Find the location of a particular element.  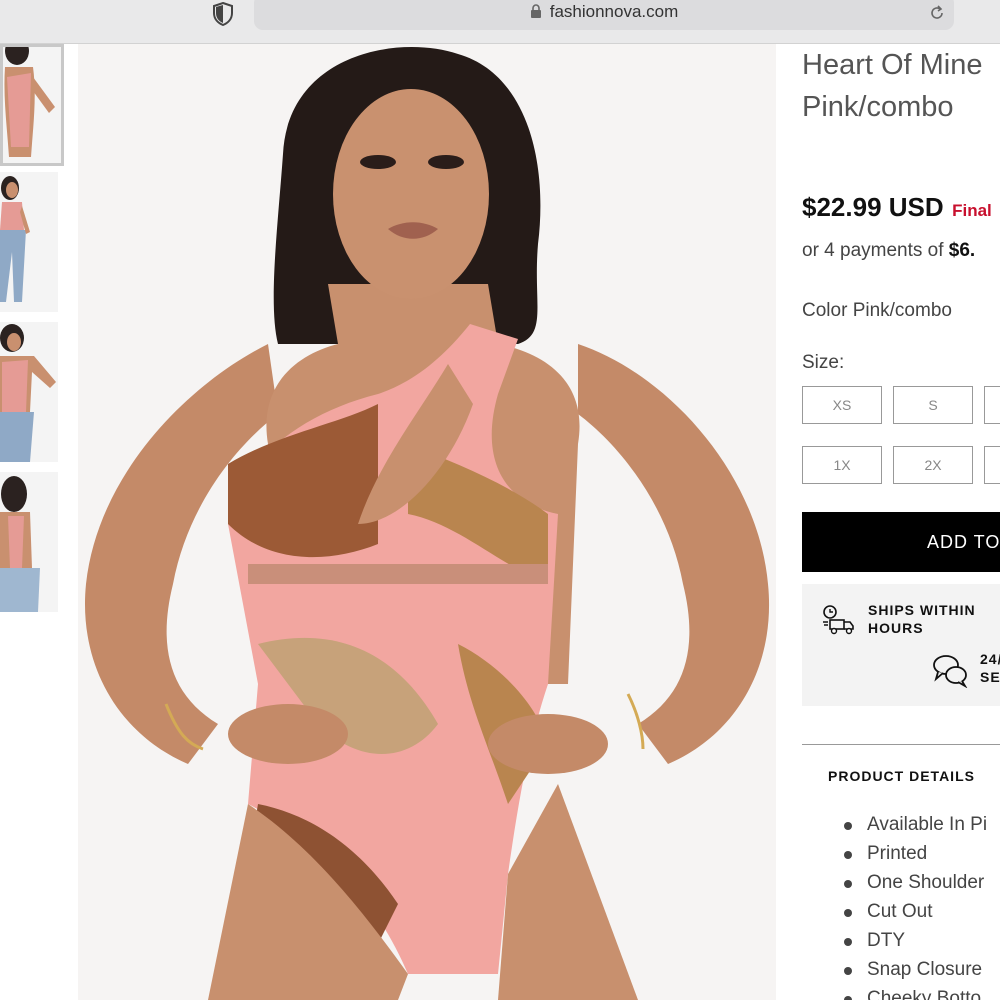

lock-icon is located at coordinates (535, 11).